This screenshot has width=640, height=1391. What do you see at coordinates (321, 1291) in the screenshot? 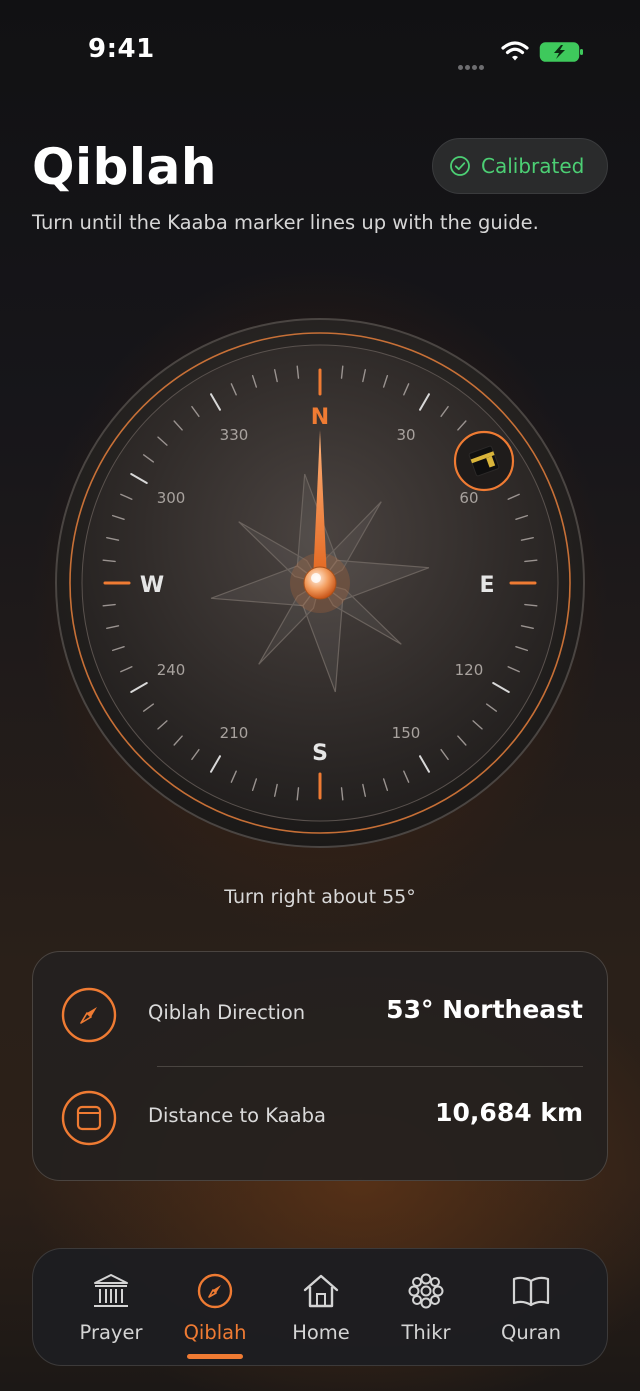
I see `home-icon` at bounding box center [321, 1291].